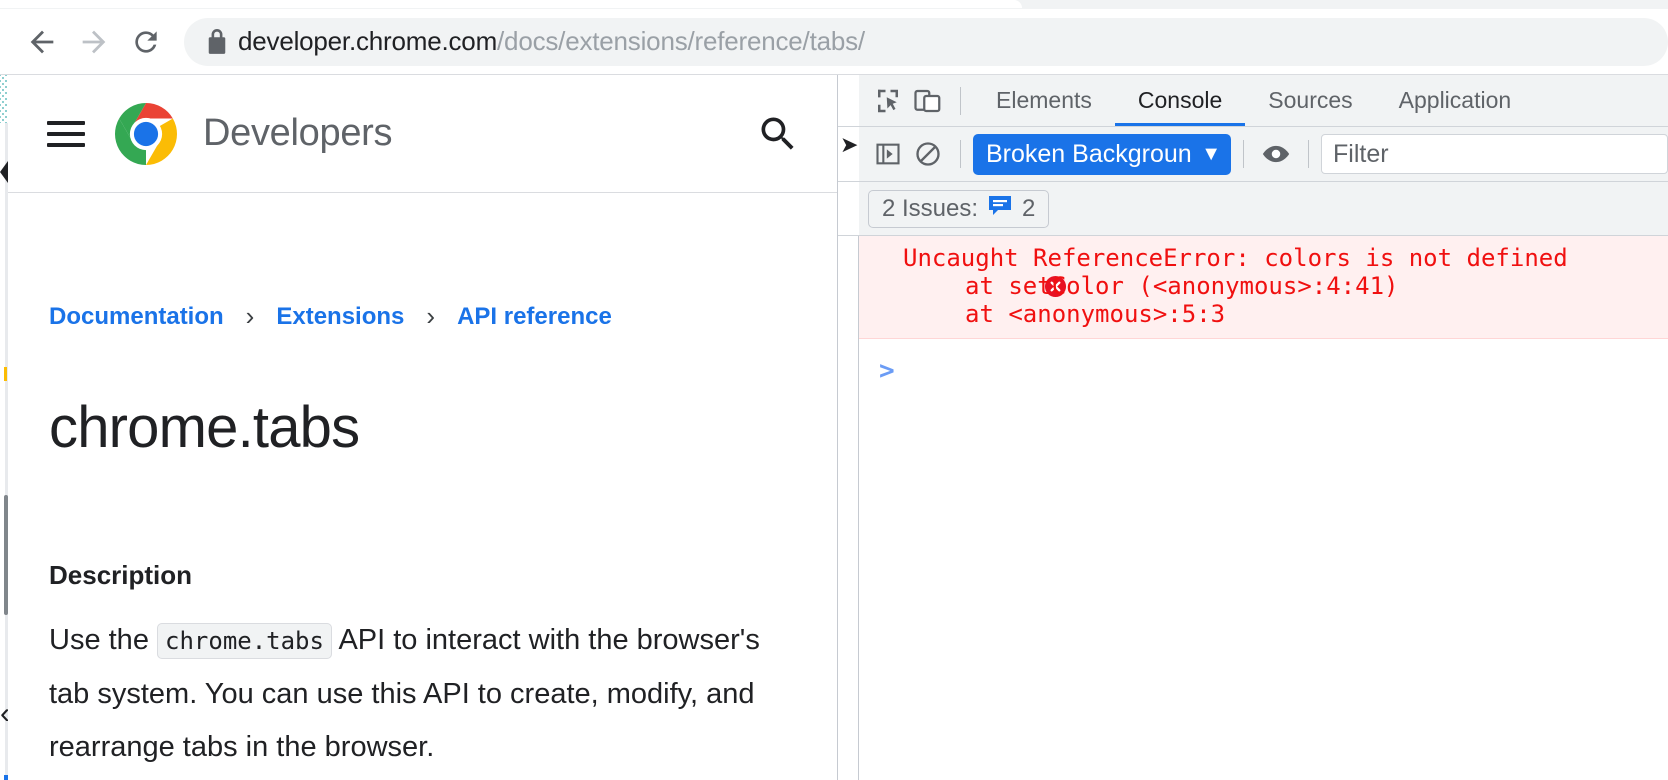 The image size is (1668, 780). Describe the element at coordinates (1182, 286) in the screenshot. I see `console-error-stack-line-1: at setColor (<anonymous>:4:41)` at that location.